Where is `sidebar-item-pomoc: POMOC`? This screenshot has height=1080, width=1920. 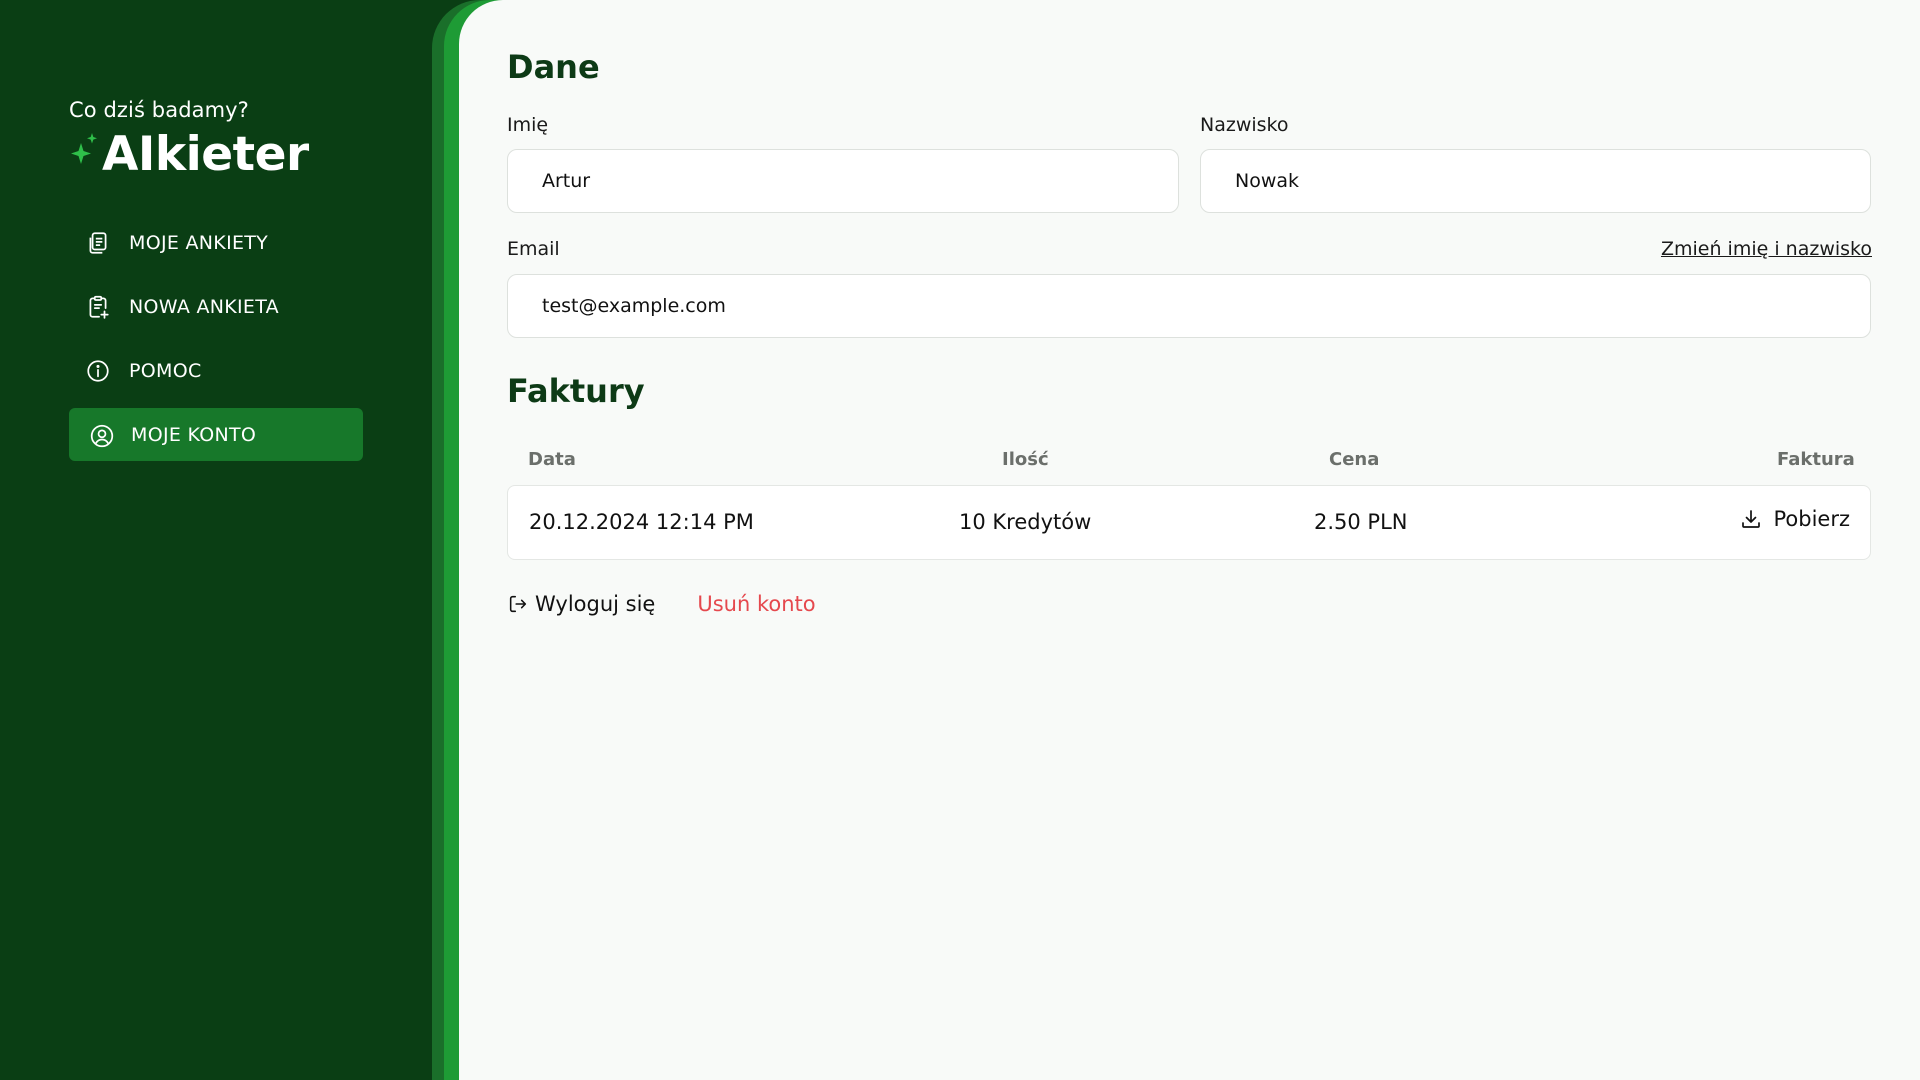 sidebar-item-pomoc: POMOC is located at coordinates (216, 370).